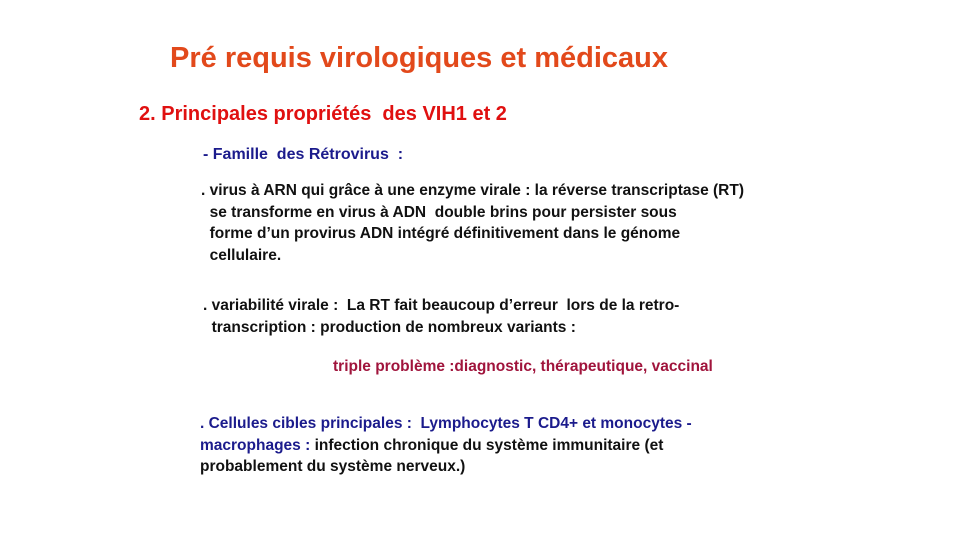 The width and height of the screenshot is (960, 540). What do you see at coordinates (303, 154) in the screenshot?
I see `family-heading: - Famille des Rétrovirus :` at bounding box center [303, 154].